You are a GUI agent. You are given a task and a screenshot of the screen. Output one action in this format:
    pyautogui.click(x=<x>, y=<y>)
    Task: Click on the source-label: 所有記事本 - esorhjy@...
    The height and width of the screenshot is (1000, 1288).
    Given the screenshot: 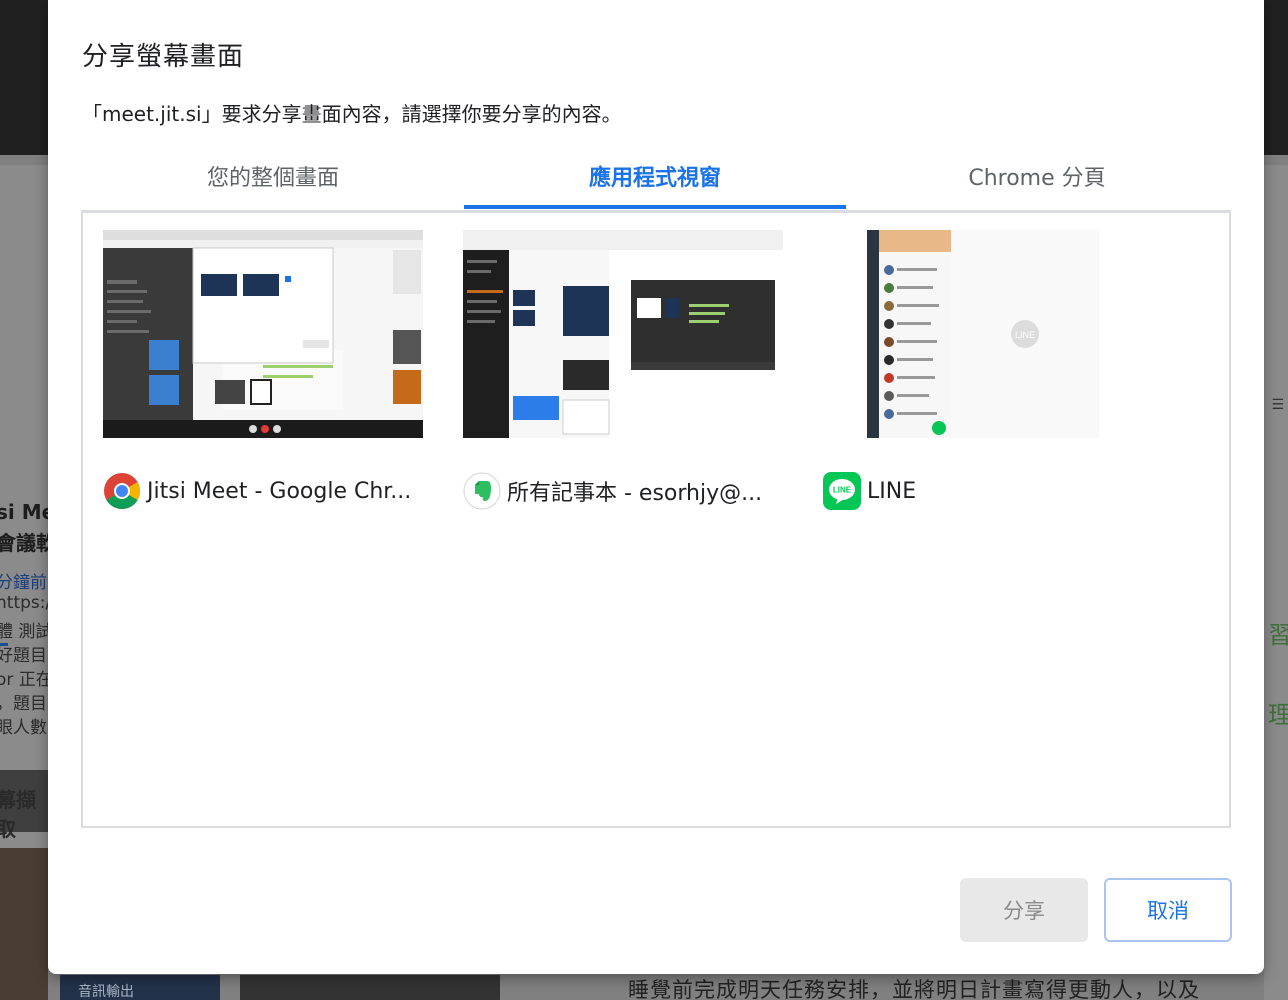 What is the action you would take?
    pyautogui.click(x=612, y=491)
    